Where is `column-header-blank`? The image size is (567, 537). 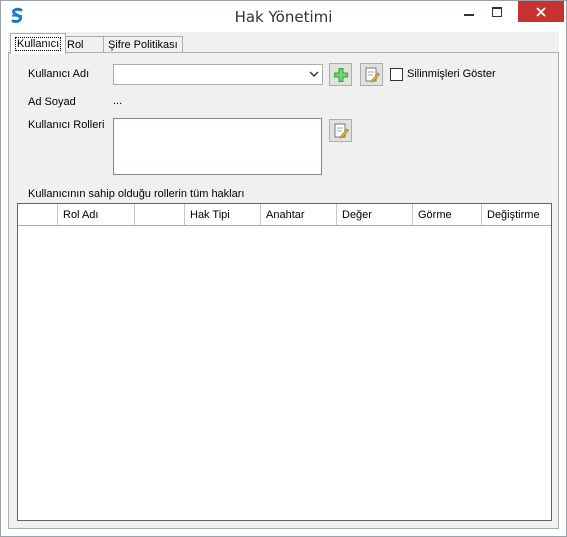
column-header-blank is located at coordinates (160, 214).